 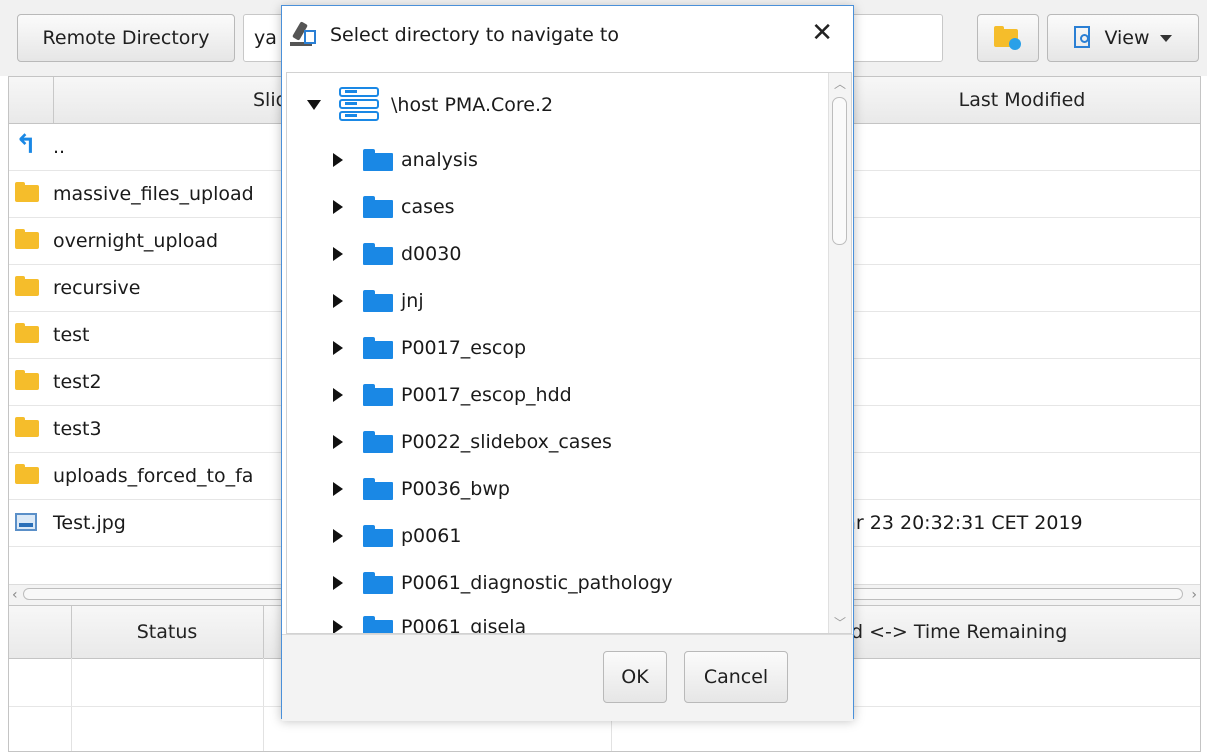 What do you see at coordinates (71, 334) in the screenshot?
I see `row-name: test` at bounding box center [71, 334].